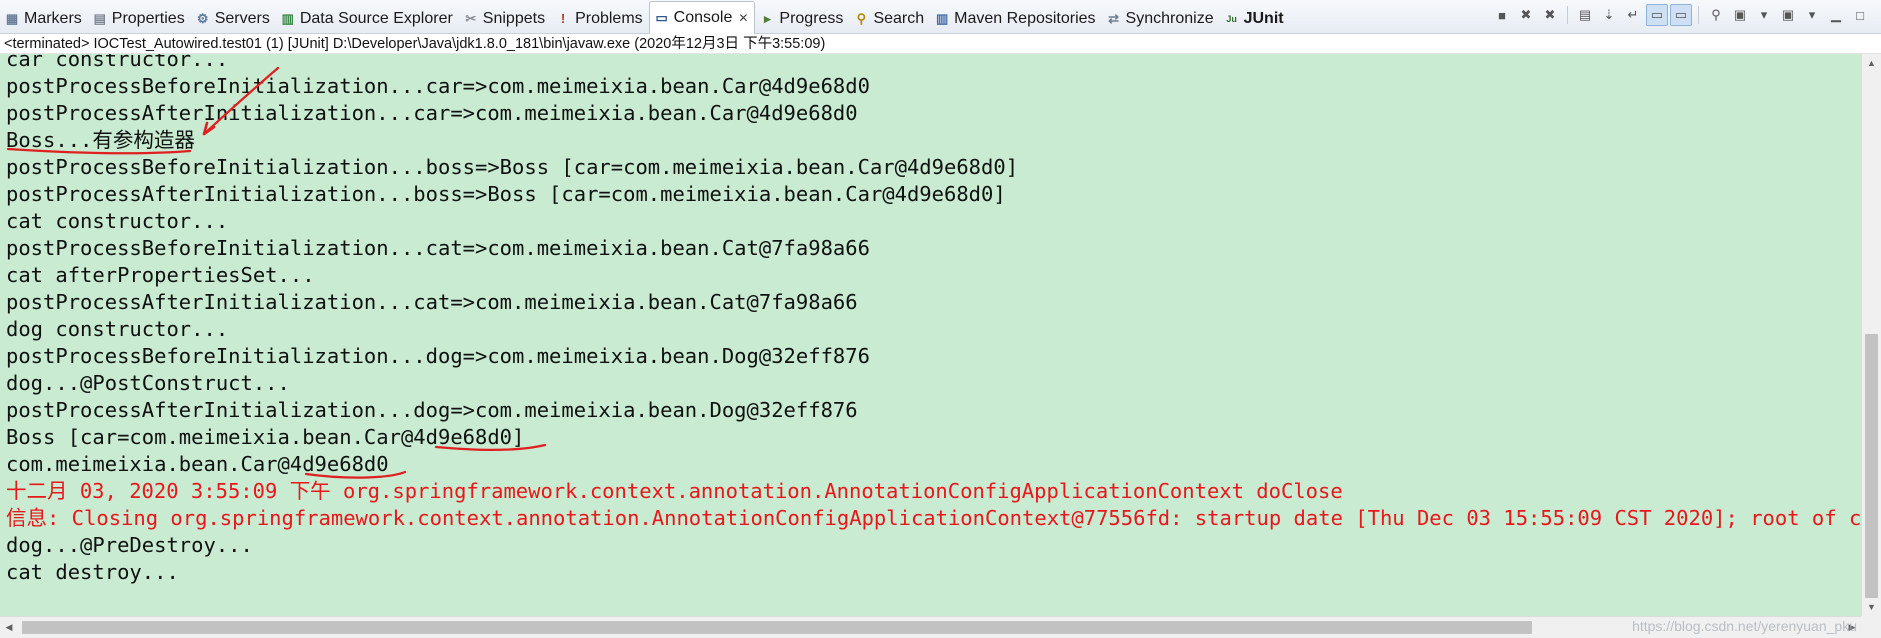 This screenshot has width=1881, height=638. Describe the element at coordinates (1716, 15) in the screenshot. I see `pin-console-icon: ⚲` at that location.